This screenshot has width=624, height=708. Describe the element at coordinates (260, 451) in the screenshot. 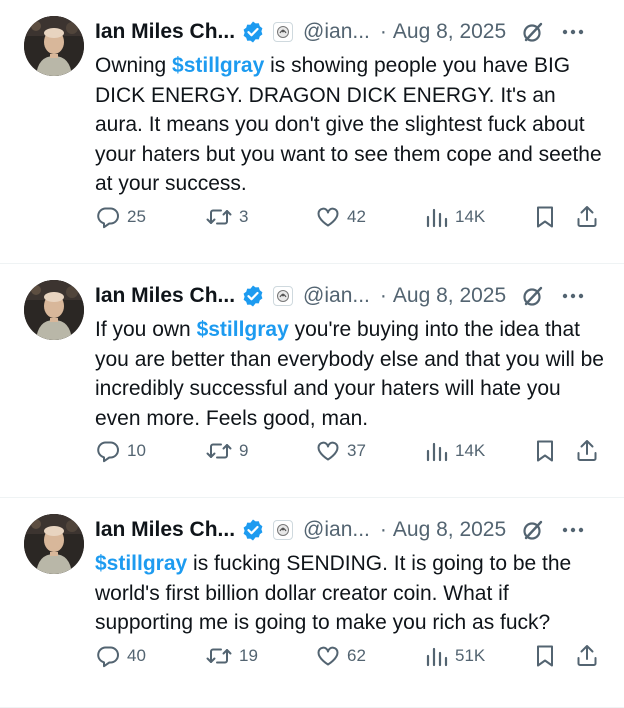

I see `repost-button: 9` at that location.